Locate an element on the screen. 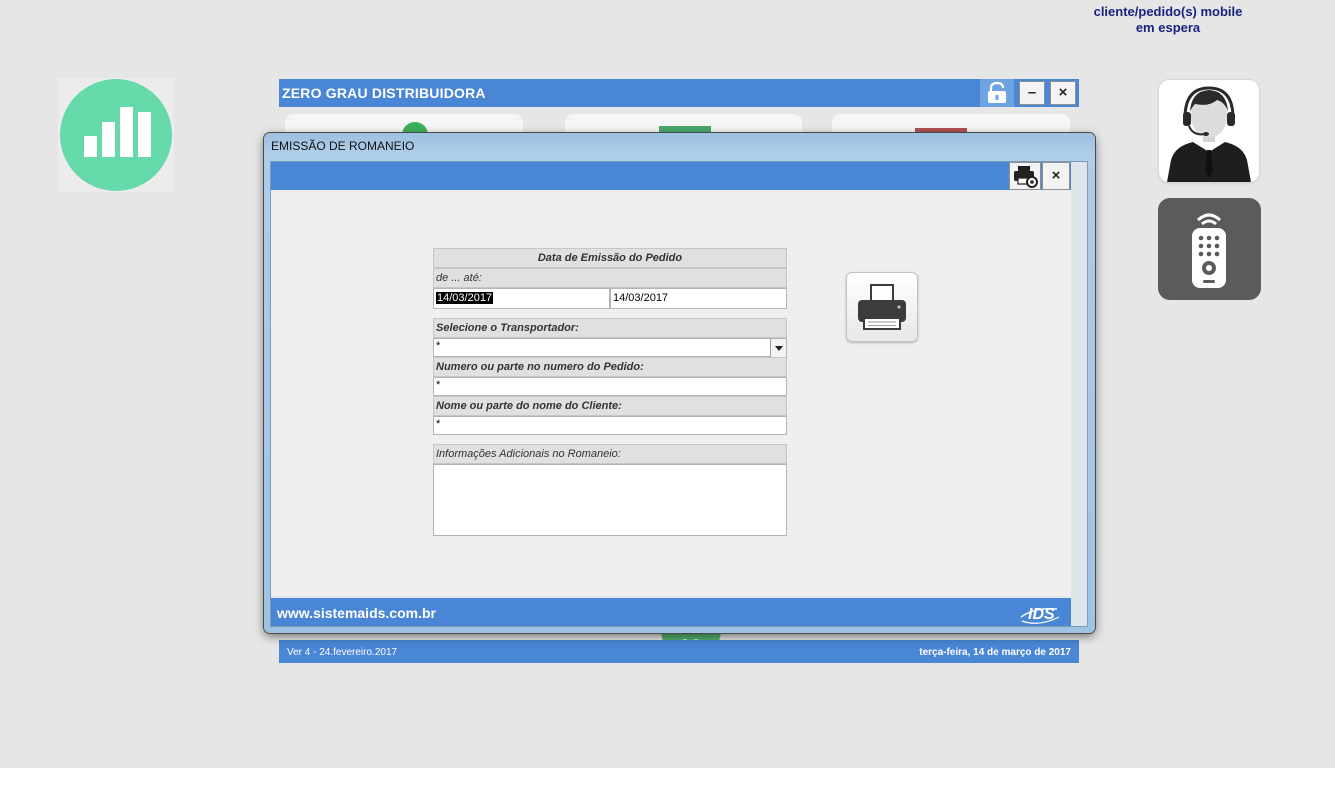 The width and height of the screenshot is (1335, 792). bar-chart-icon is located at coordinates (116, 135).